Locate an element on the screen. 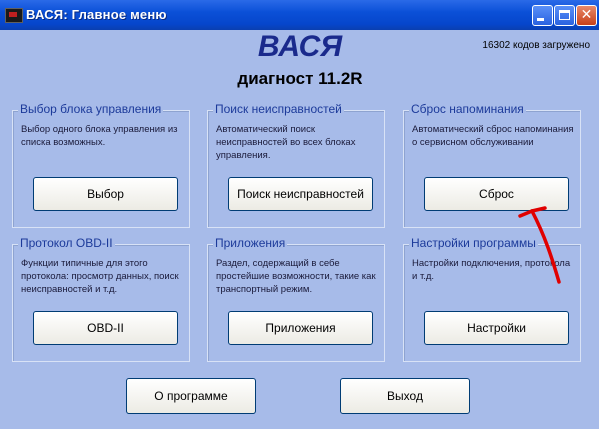 This screenshot has width=599, height=429. arrow-shaft is located at coordinates (545, 246).